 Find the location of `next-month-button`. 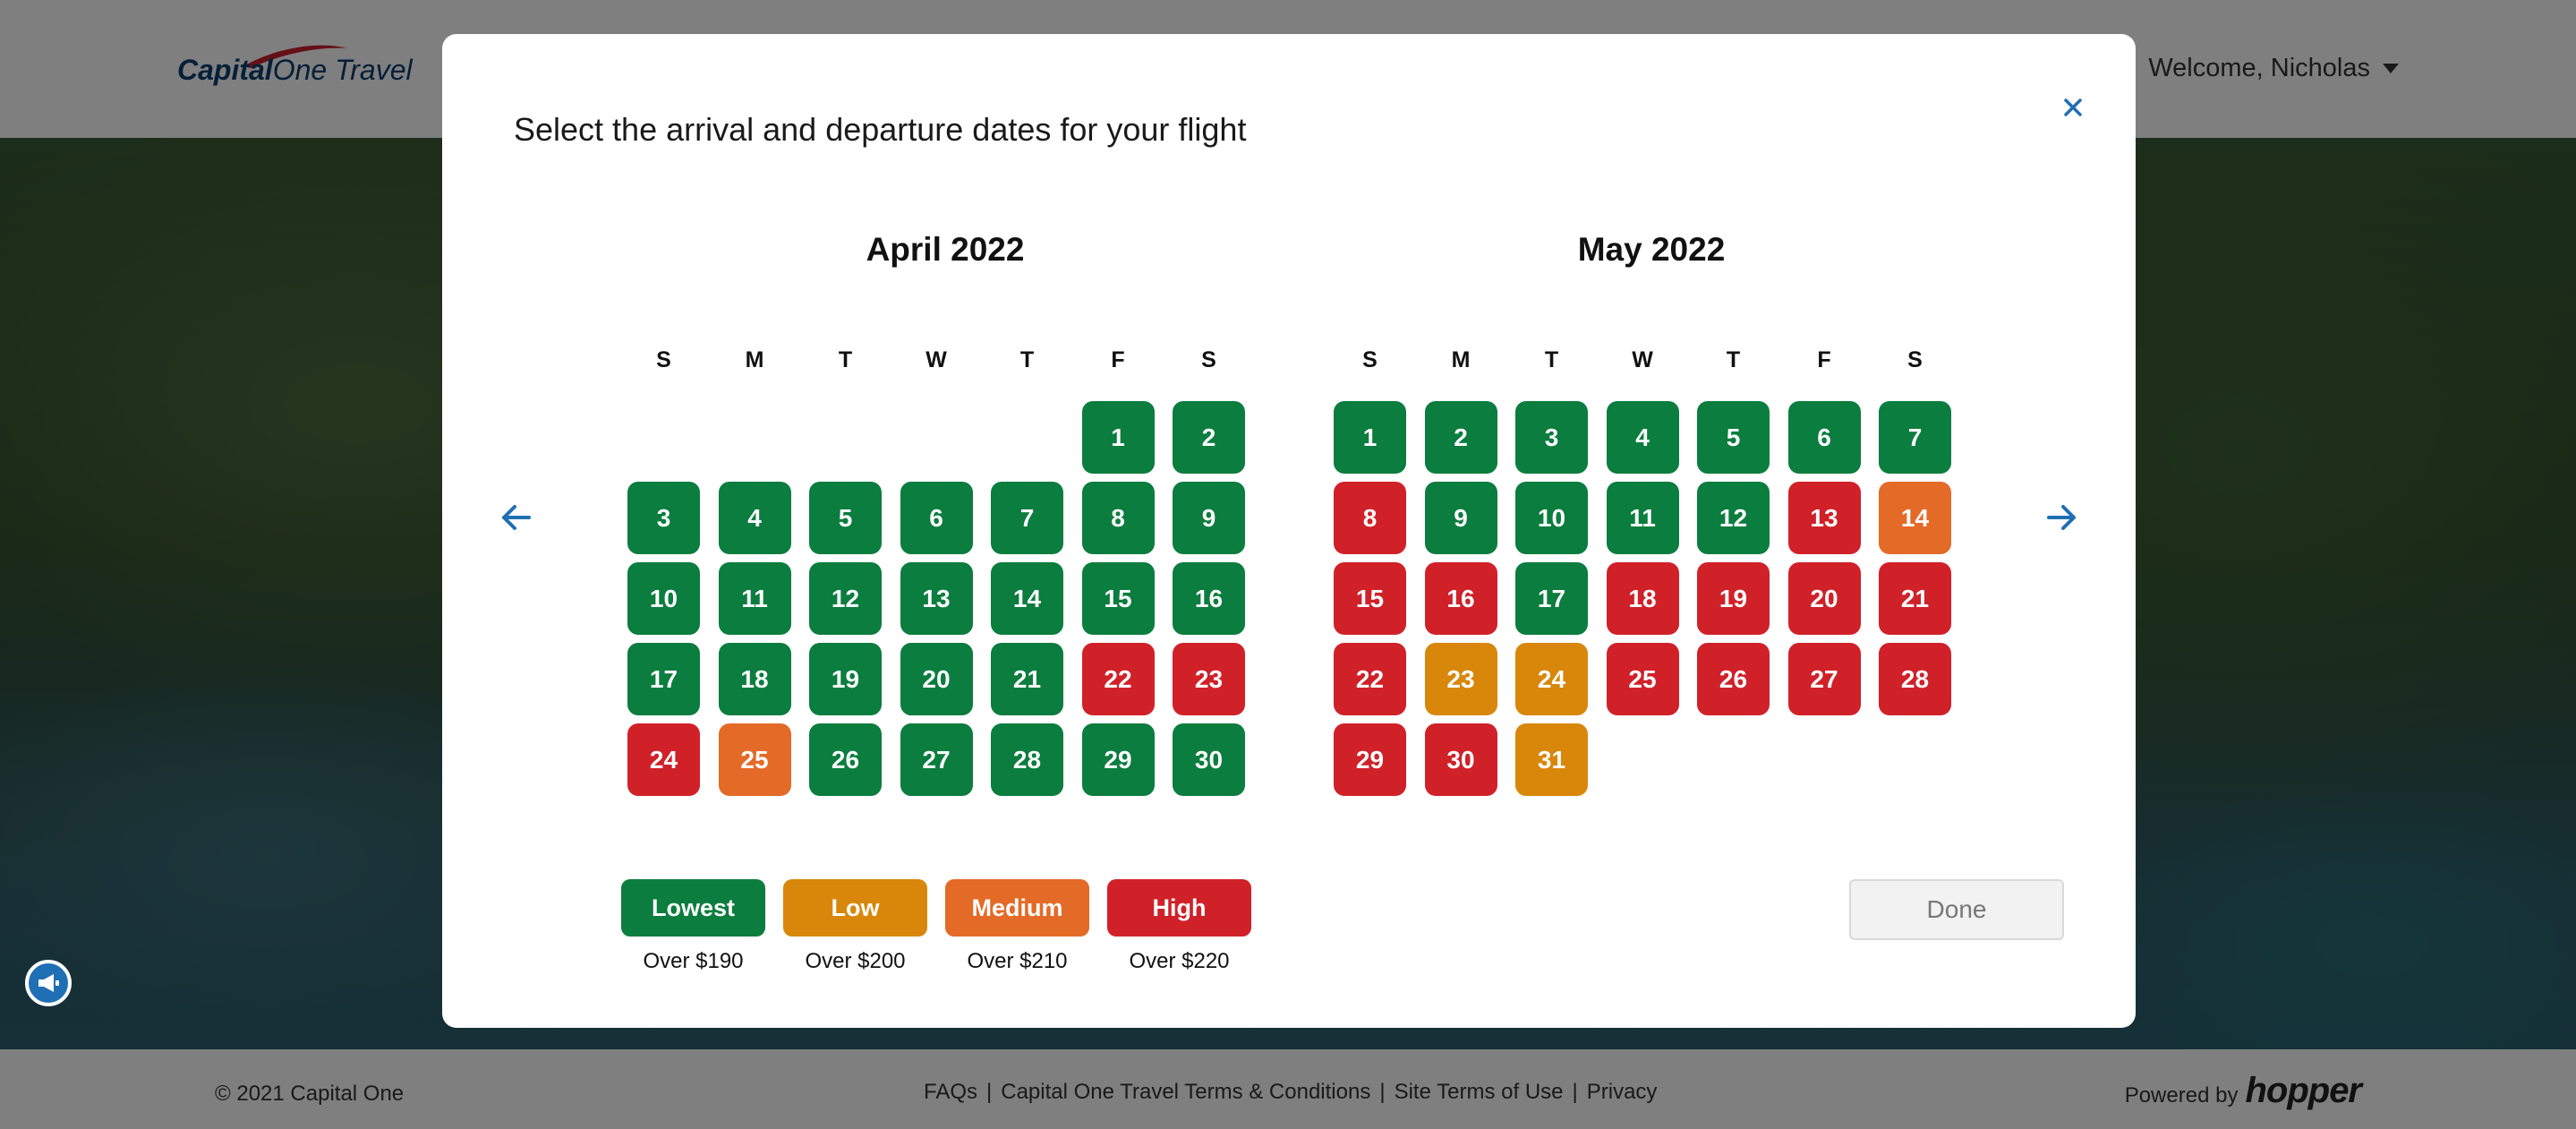

next-month-button is located at coordinates (2062, 517).